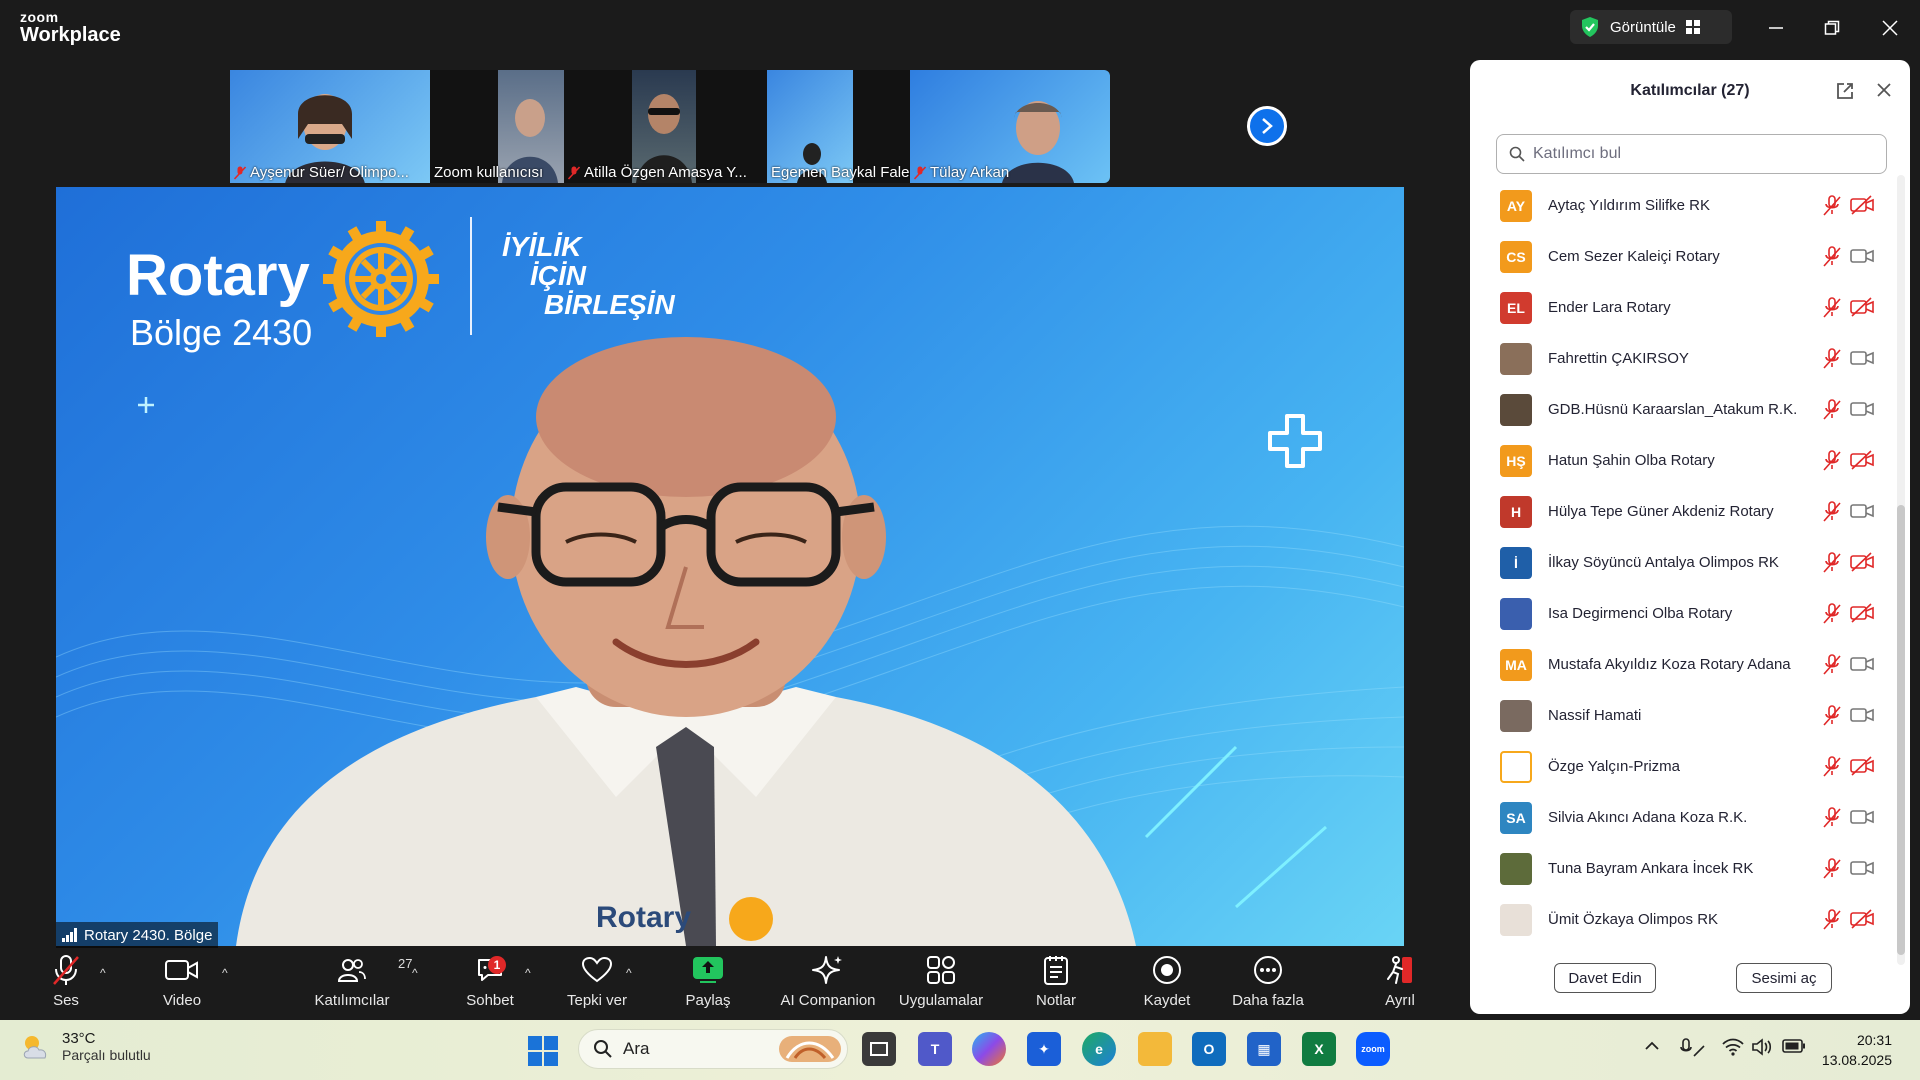 The width and height of the screenshot is (1920, 1080). Describe the element at coordinates (1651, 27) in the screenshot. I see `view-button: Görüntüle` at that location.